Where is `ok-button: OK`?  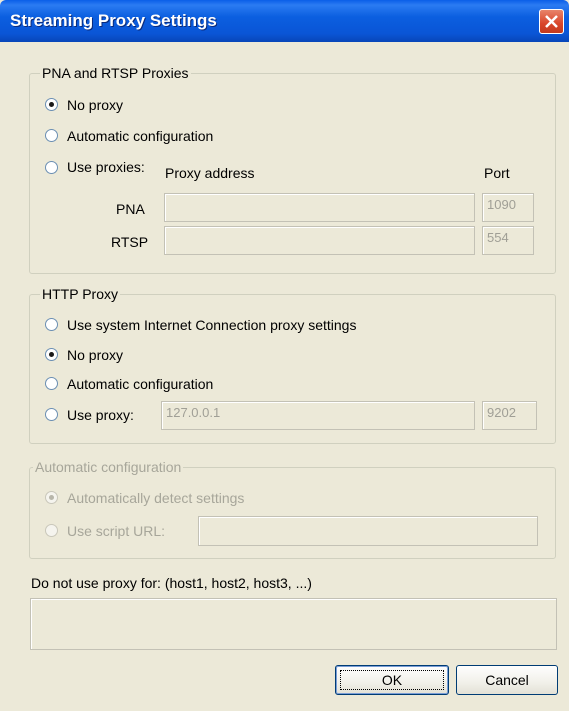
ok-button: OK is located at coordinates (392, 680).